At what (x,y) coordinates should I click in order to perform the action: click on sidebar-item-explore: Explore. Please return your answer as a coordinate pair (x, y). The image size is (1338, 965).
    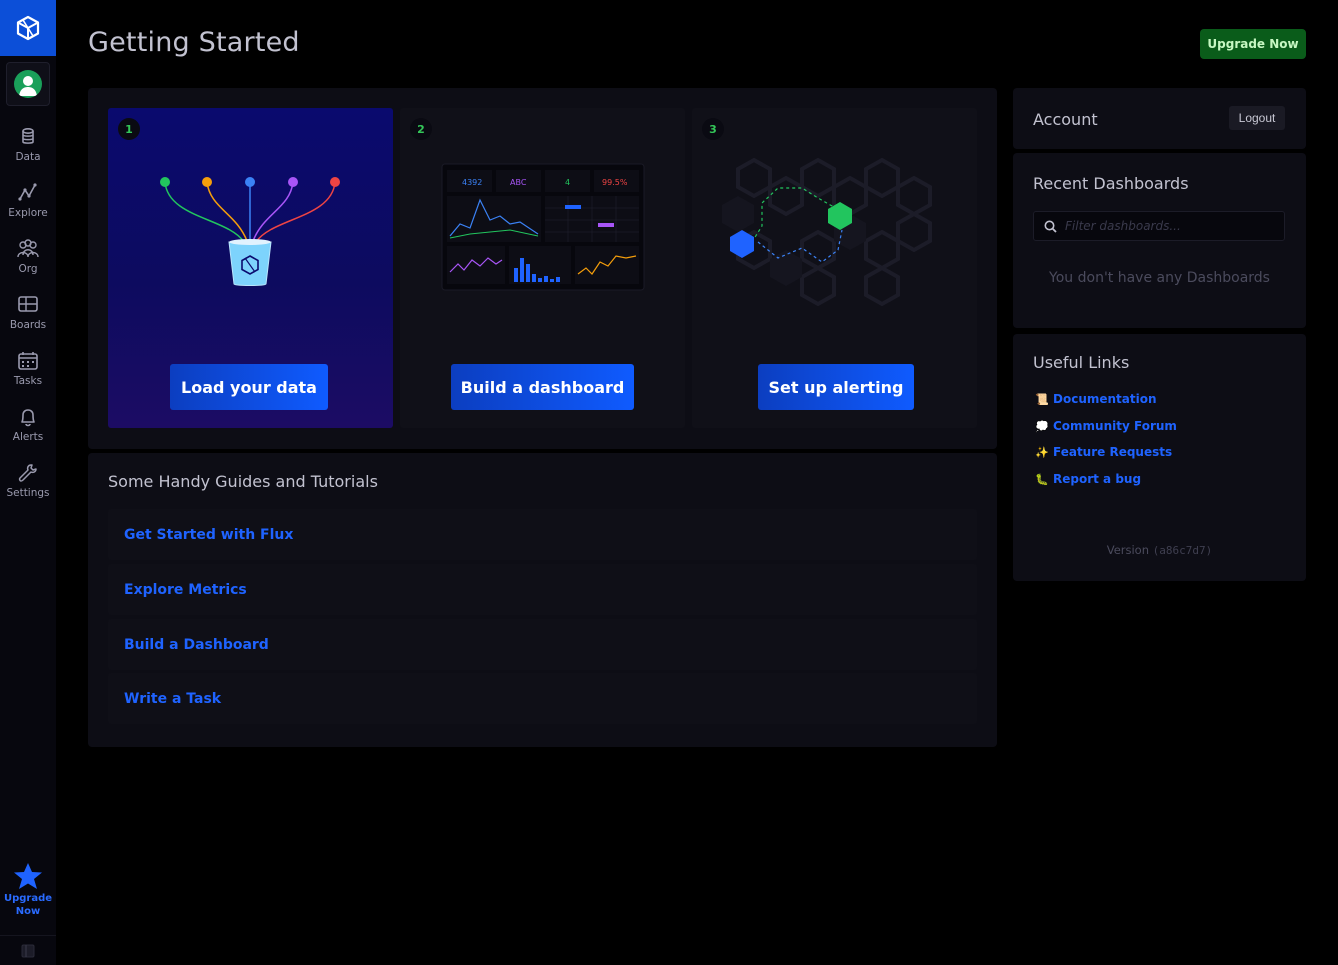
    Looking at the image, I should click on (28, 208).